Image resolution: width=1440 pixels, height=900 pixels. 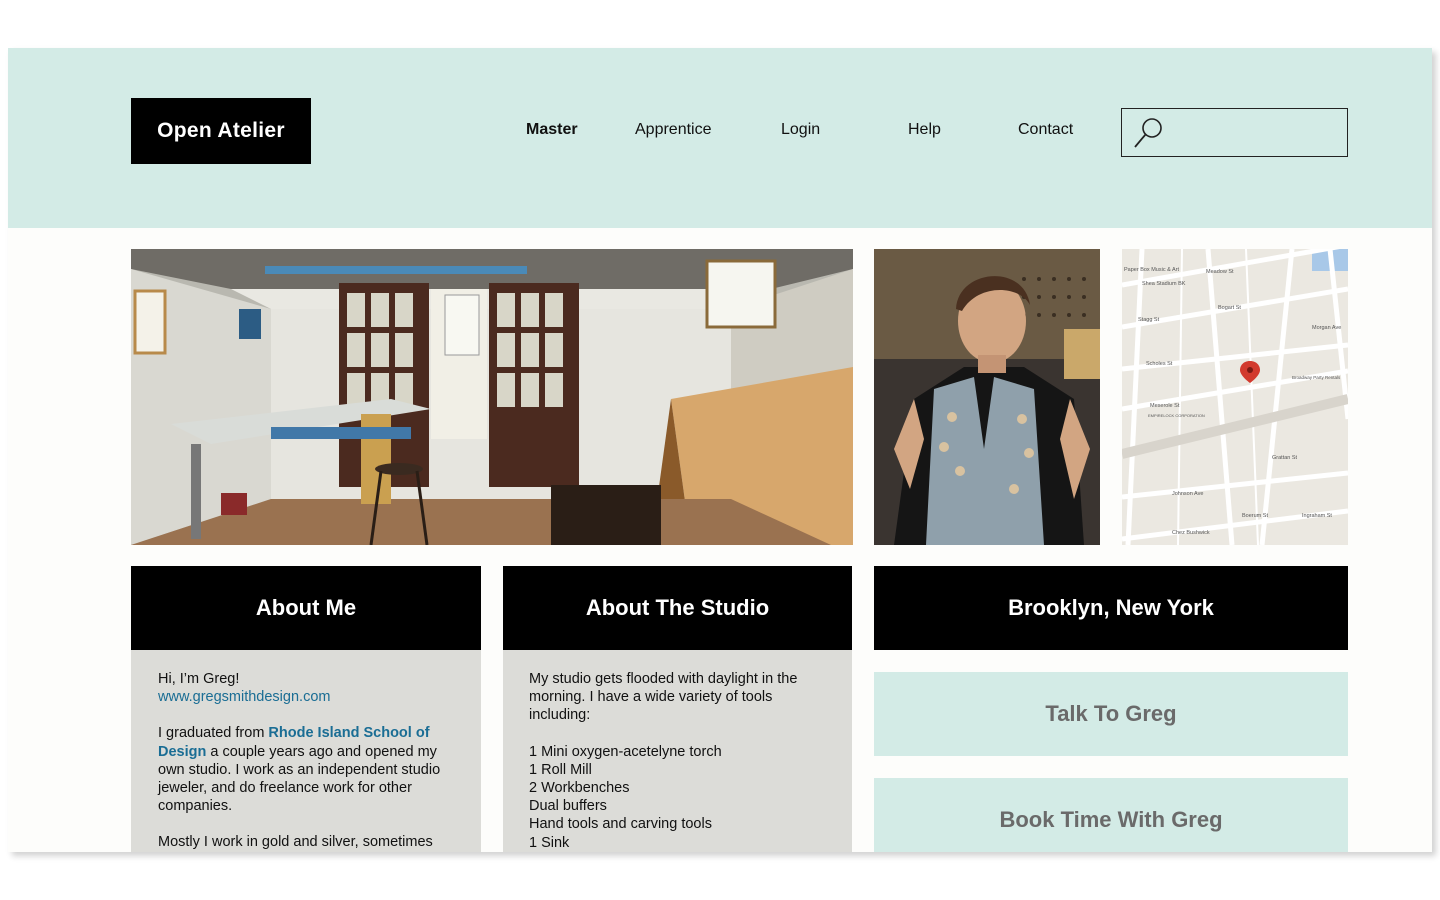 I want to click on map-label: Chez Bushwick, so click(x=1191, y=533).